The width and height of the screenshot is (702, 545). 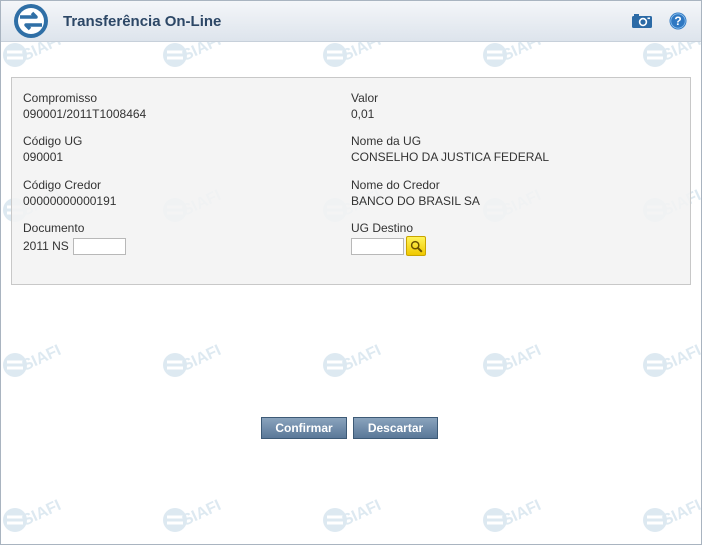 What do you see at coordinates (84, 106) in the screenshot?
I see `compromisso-field: Compromisso 090001/2011T1008464` at bounding box center [84, 106].